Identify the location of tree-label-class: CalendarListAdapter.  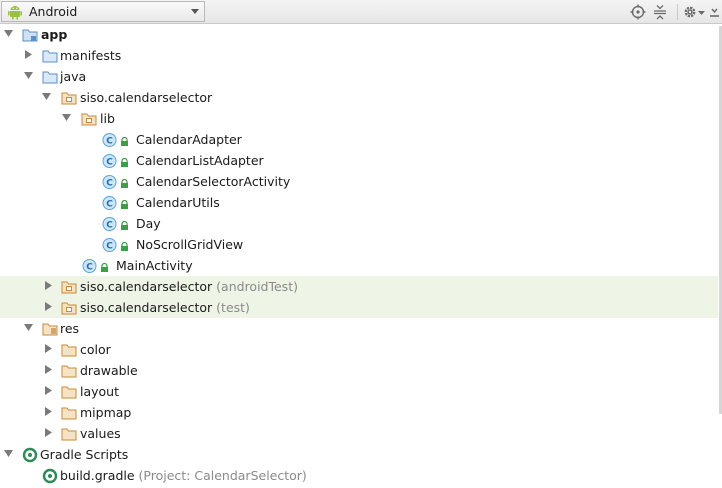
(200, 160).